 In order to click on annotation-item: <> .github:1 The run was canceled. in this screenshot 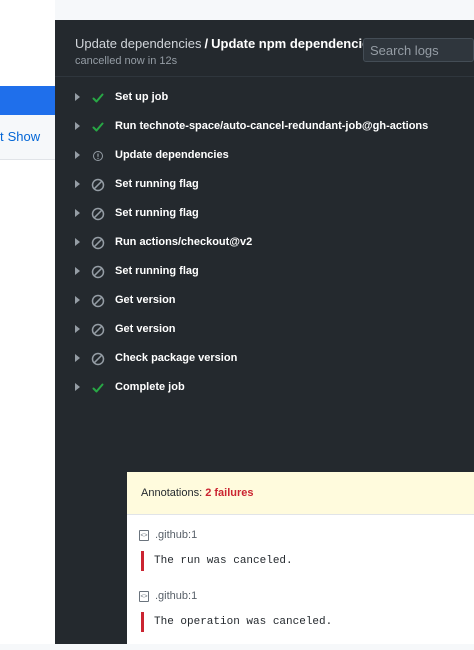, I will do `click(300, 559)`.